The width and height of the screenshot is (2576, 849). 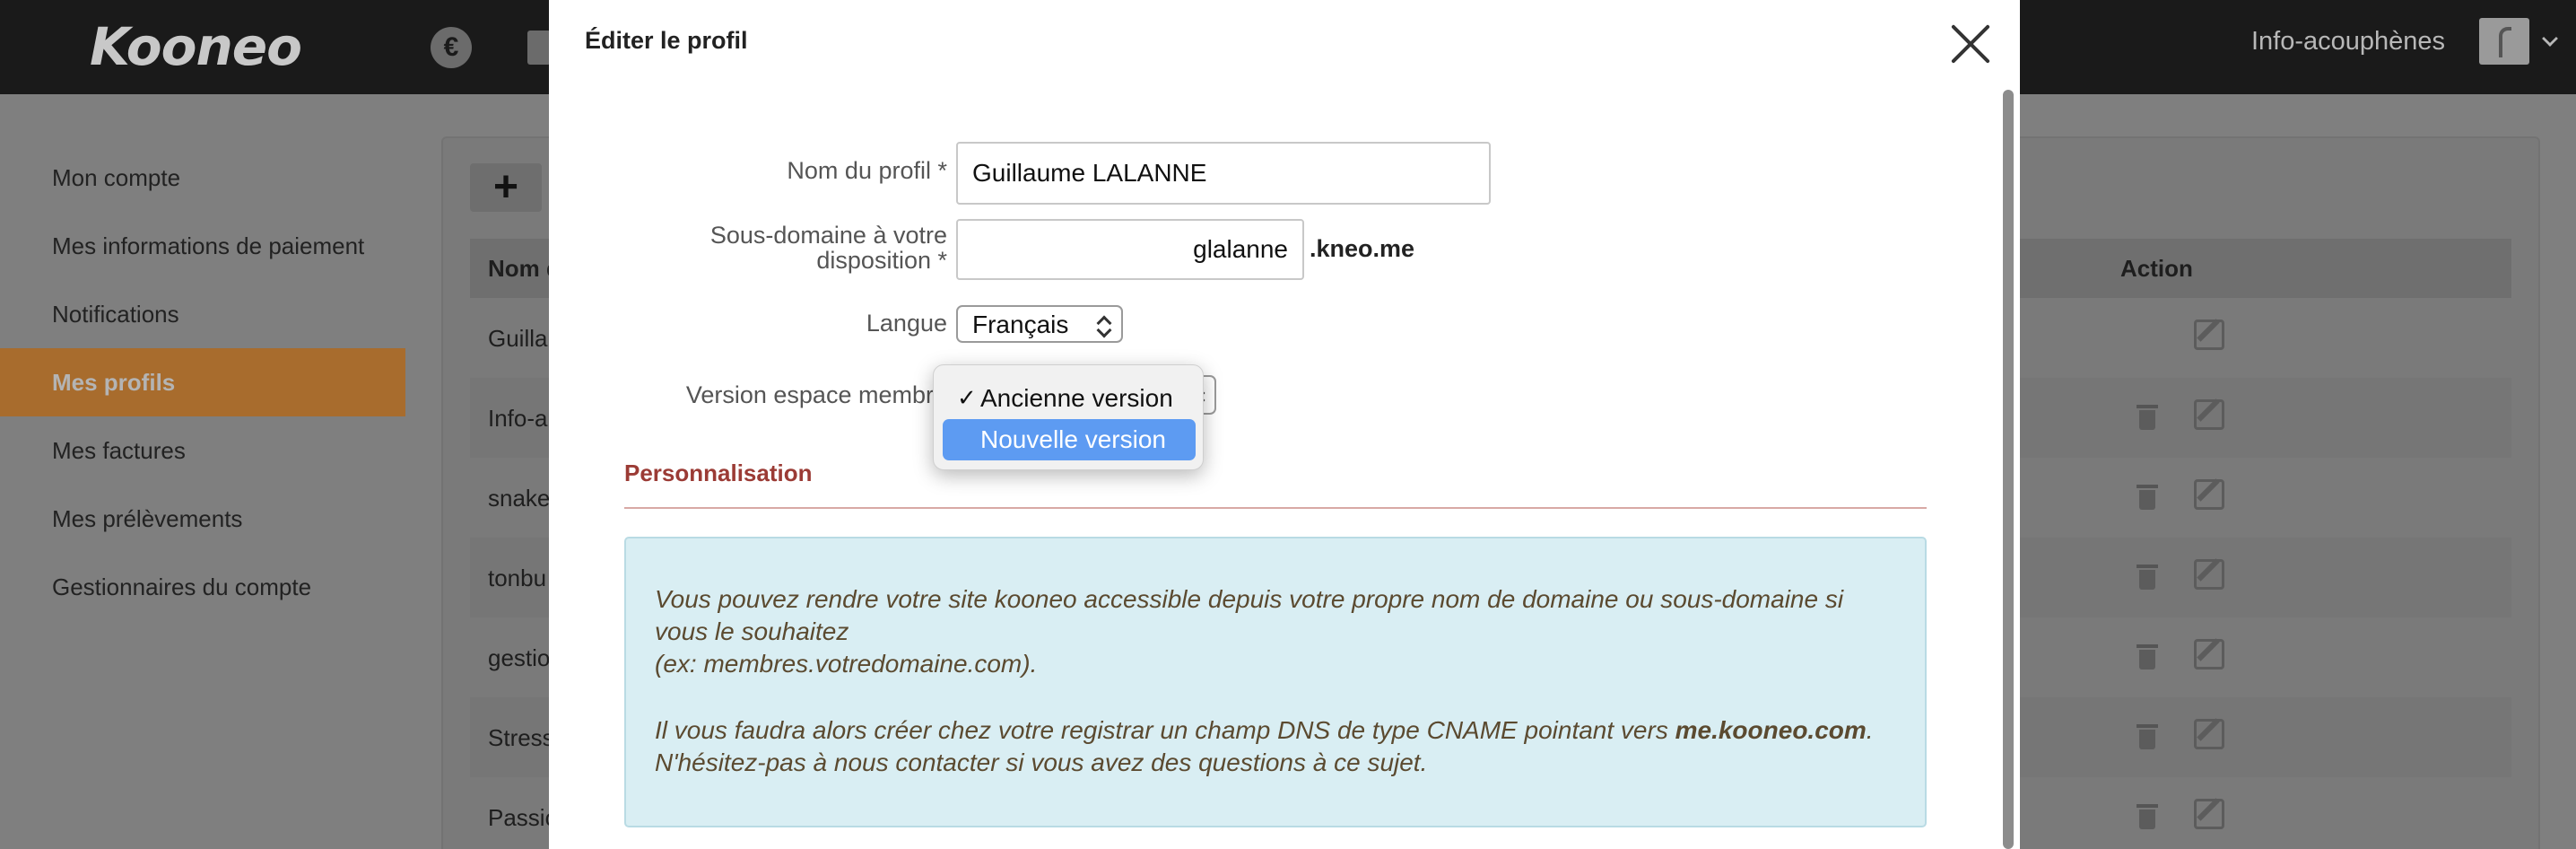 I want to click on info-line-3-end: ., so click(x=1870, y=730).